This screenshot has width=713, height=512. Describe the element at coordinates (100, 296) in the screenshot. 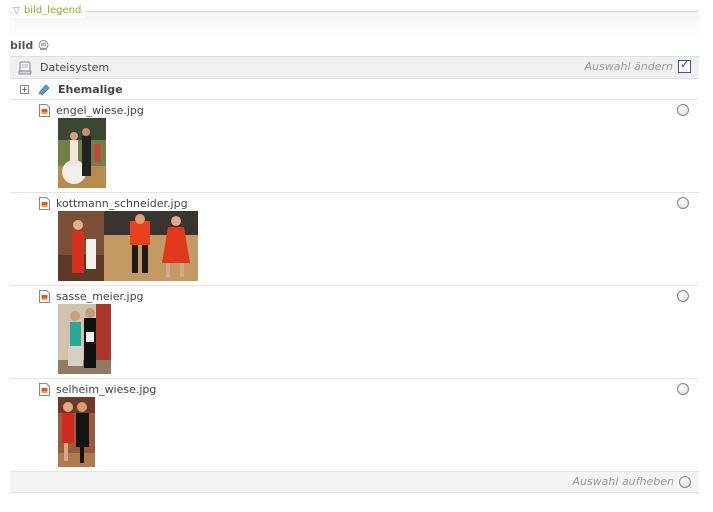

I see `file-name: sasse_meier.jpg` at that location.